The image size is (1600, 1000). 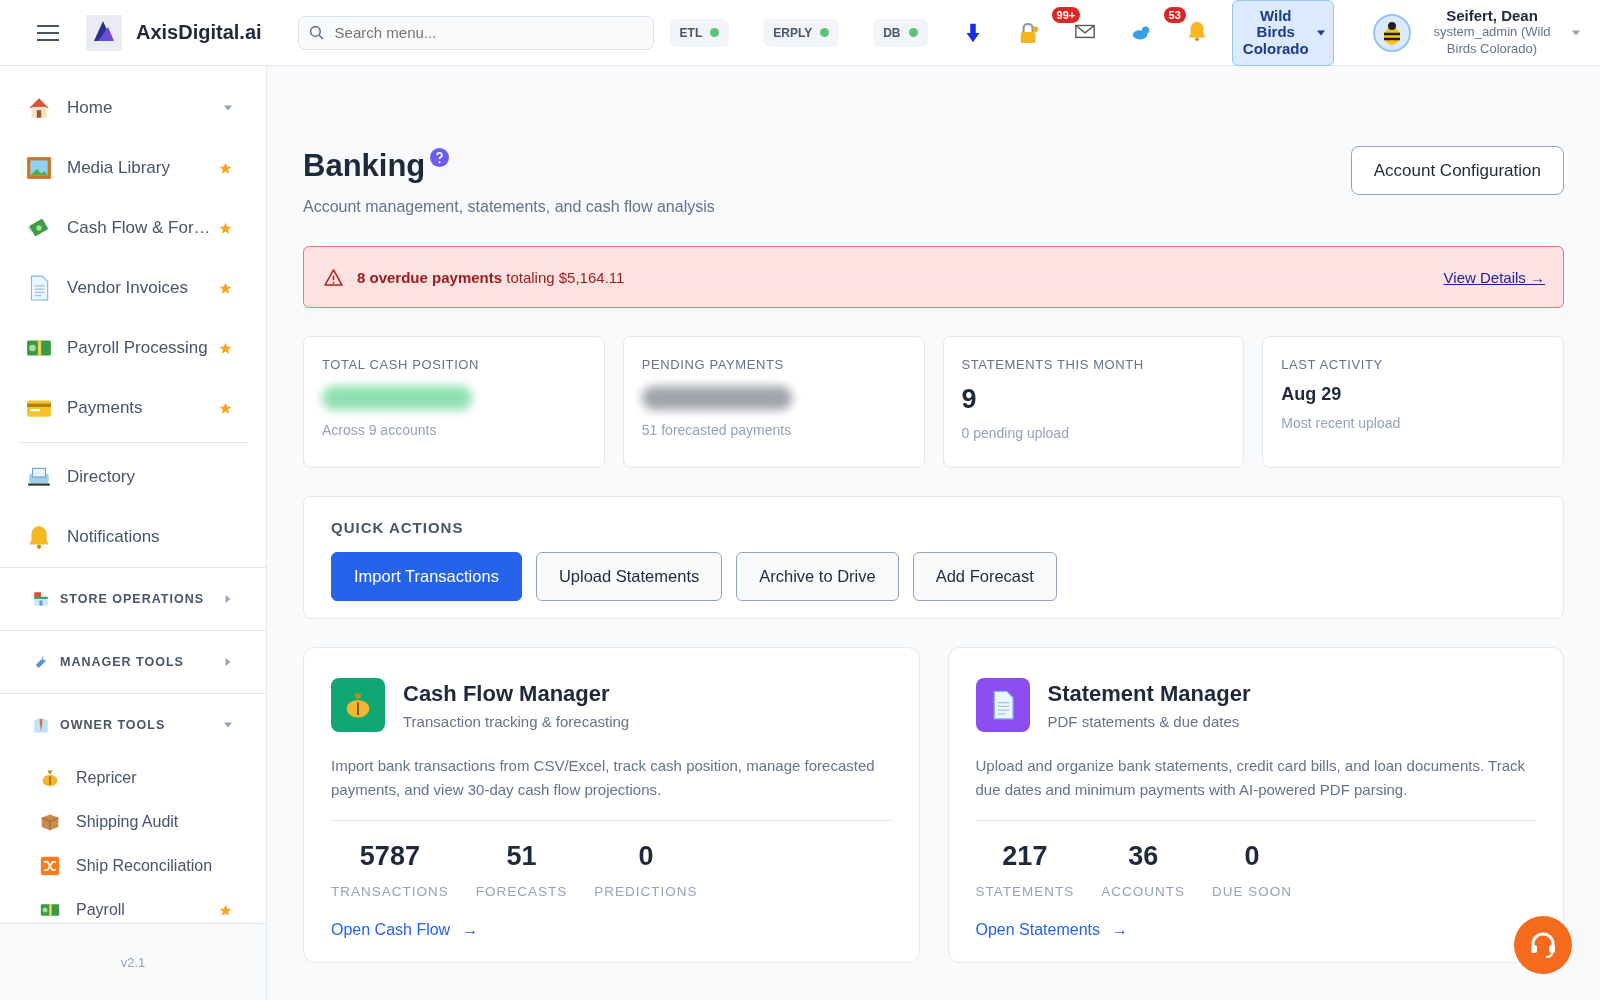 What do you see at coordinates (900, 32) in the screenshot?
I see `service-status: DB` at bounding box center [900, 32].